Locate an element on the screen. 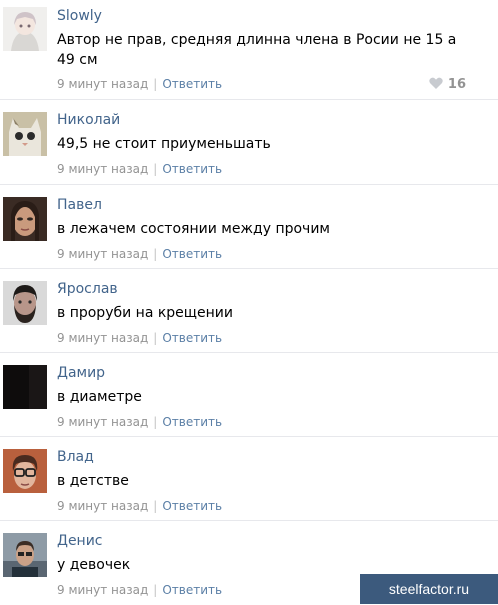 Image resolution: width=498 pixels, height=605 pixels. comment-text: в диаметре is located at coordinates (99, 397).